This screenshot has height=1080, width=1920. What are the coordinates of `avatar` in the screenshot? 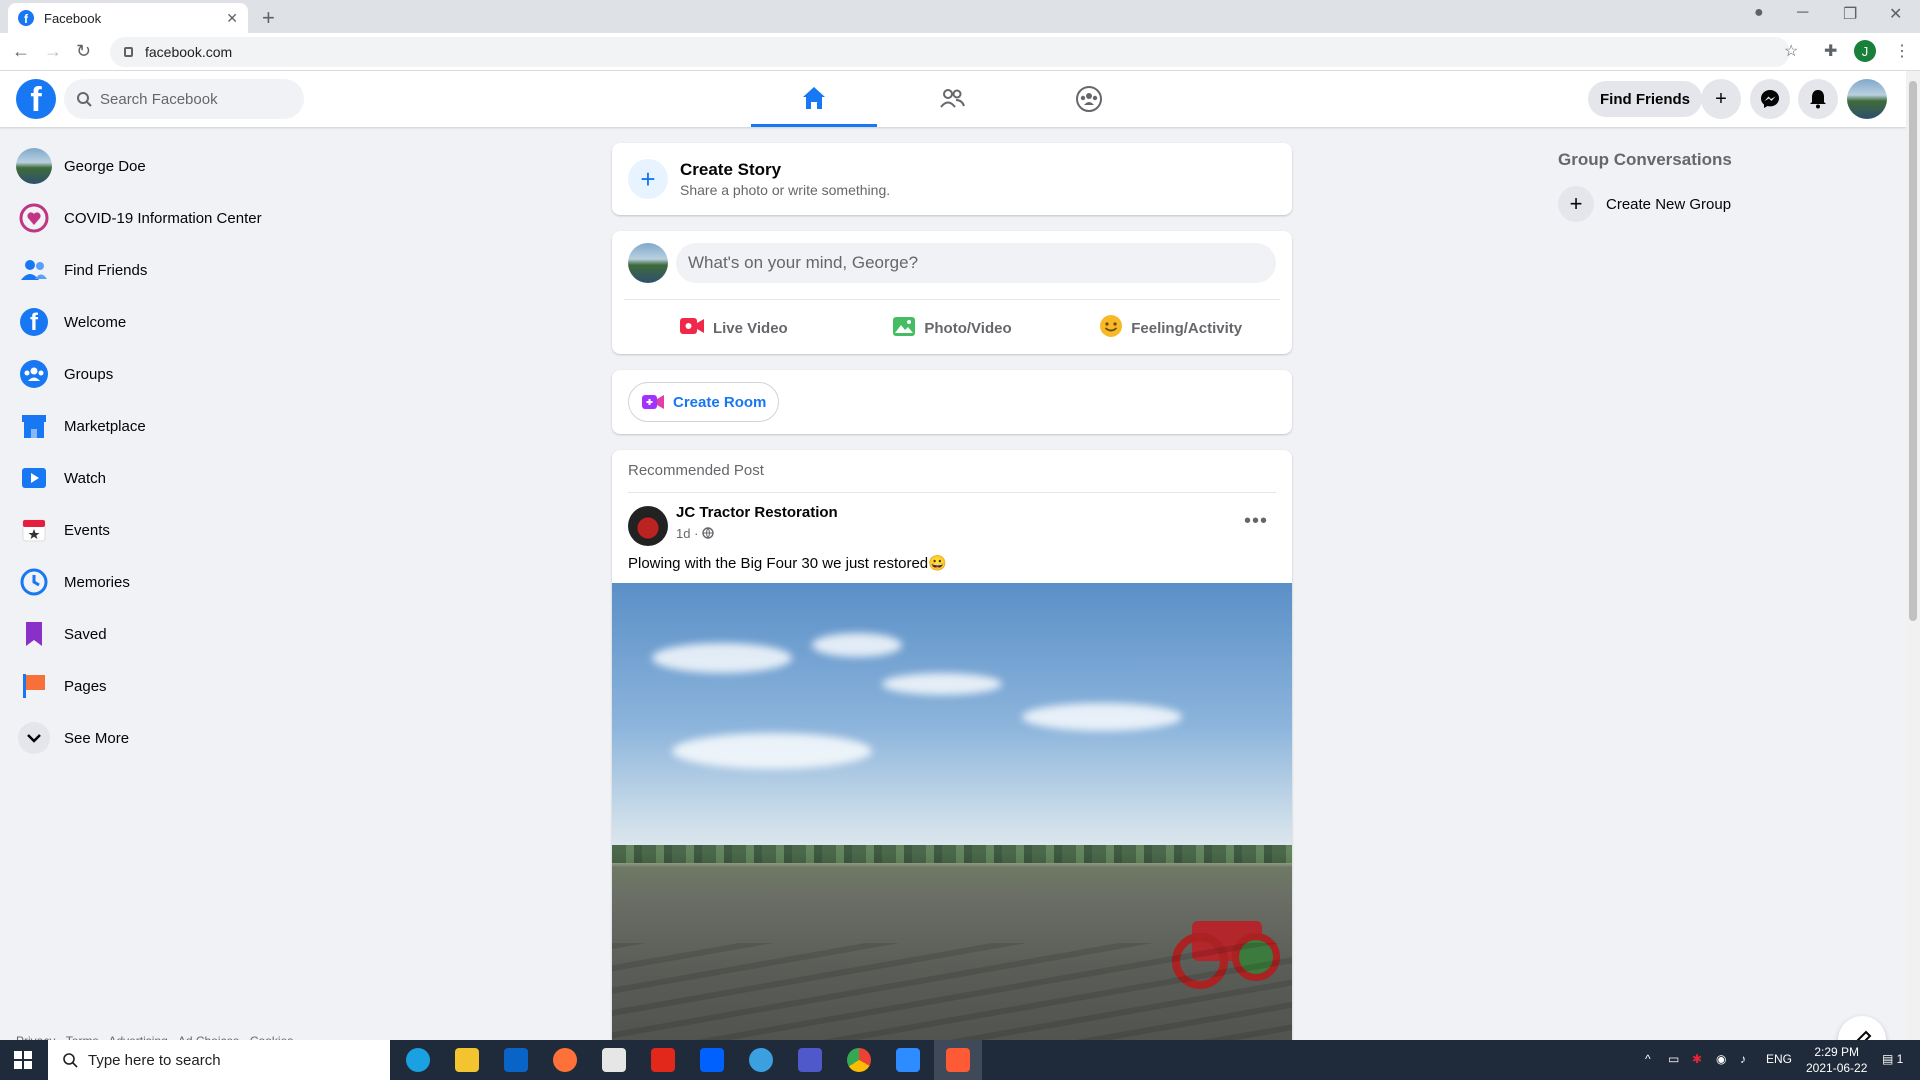 It's located at (648, 263).